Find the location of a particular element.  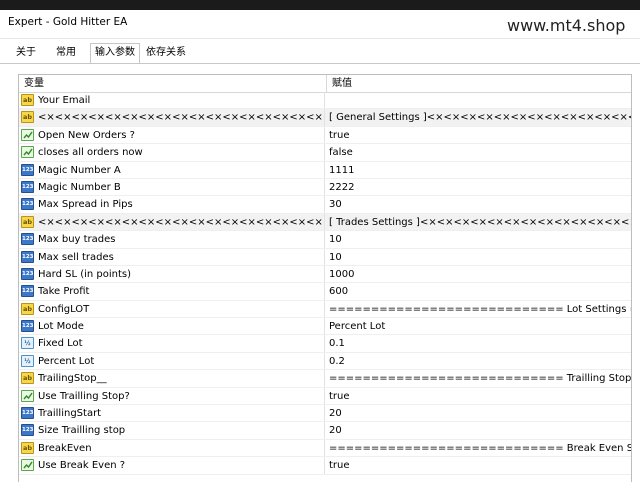

table-row: 123 Size Trailling stop 20 is located at coordinates (325, 431).